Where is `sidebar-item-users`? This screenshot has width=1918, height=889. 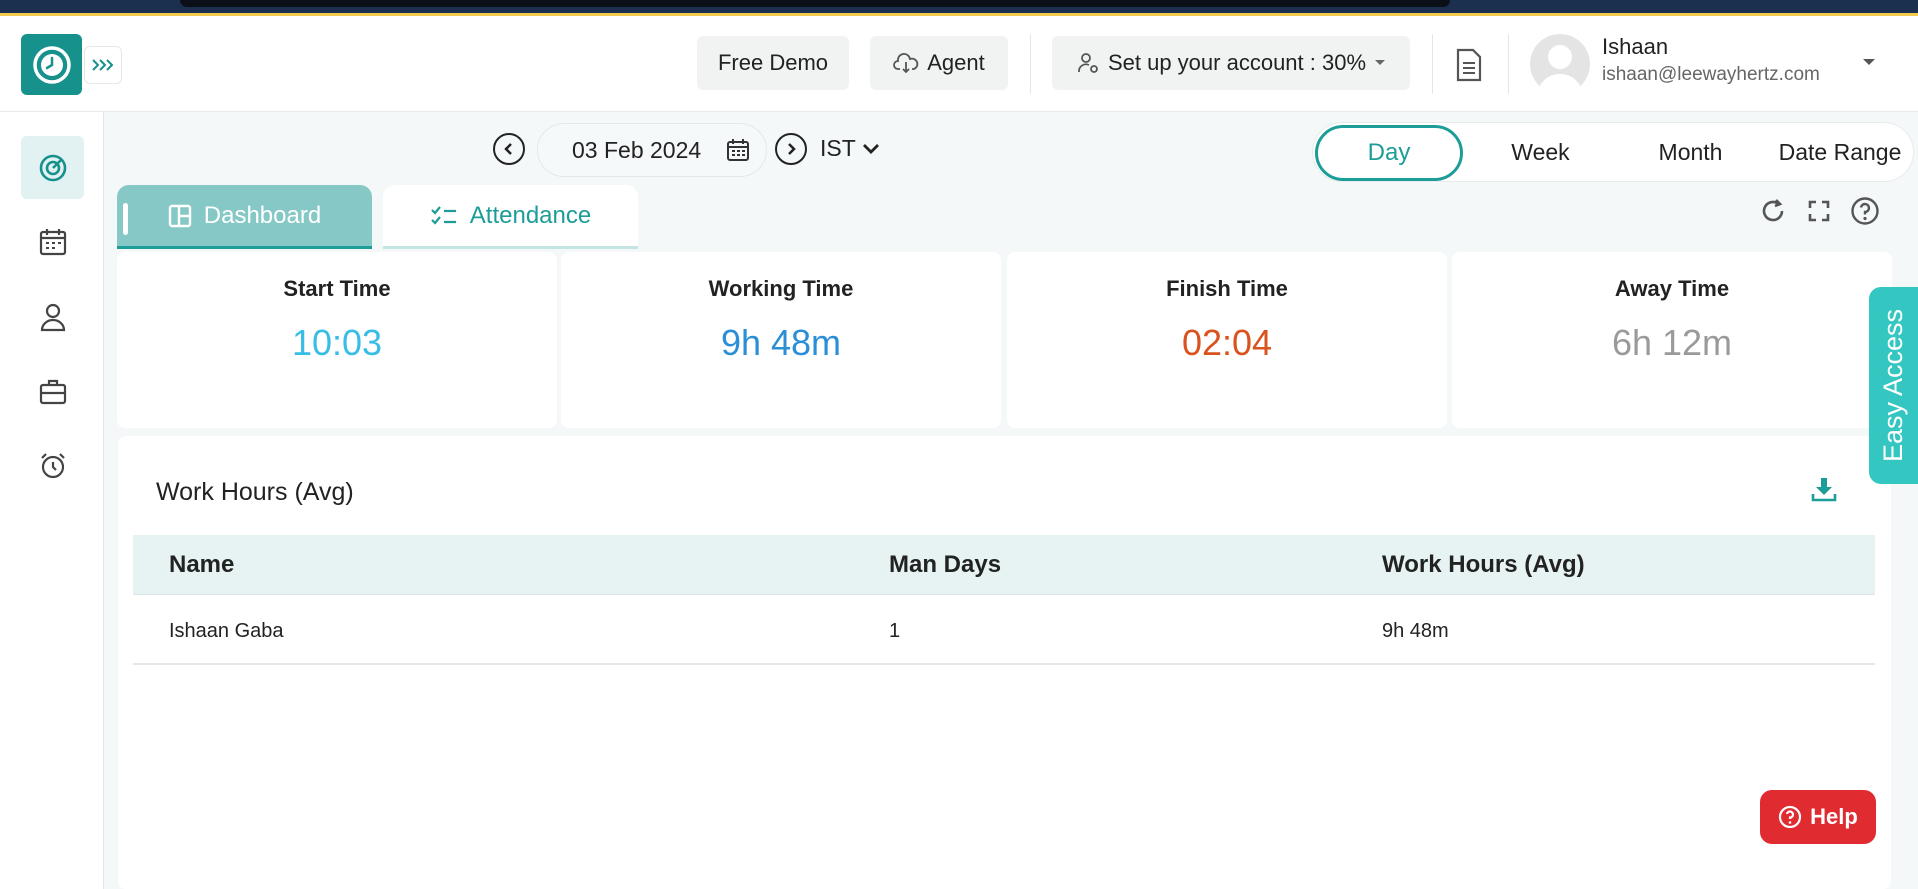 sidebar-item-users is located at coordinates (52, 316).